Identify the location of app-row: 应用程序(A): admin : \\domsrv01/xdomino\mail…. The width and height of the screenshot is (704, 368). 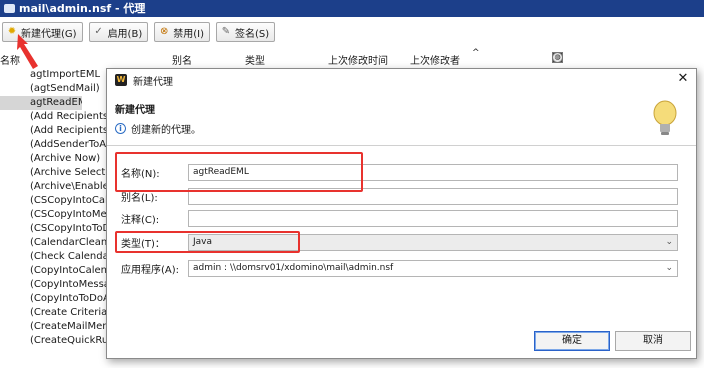
(401, 268).